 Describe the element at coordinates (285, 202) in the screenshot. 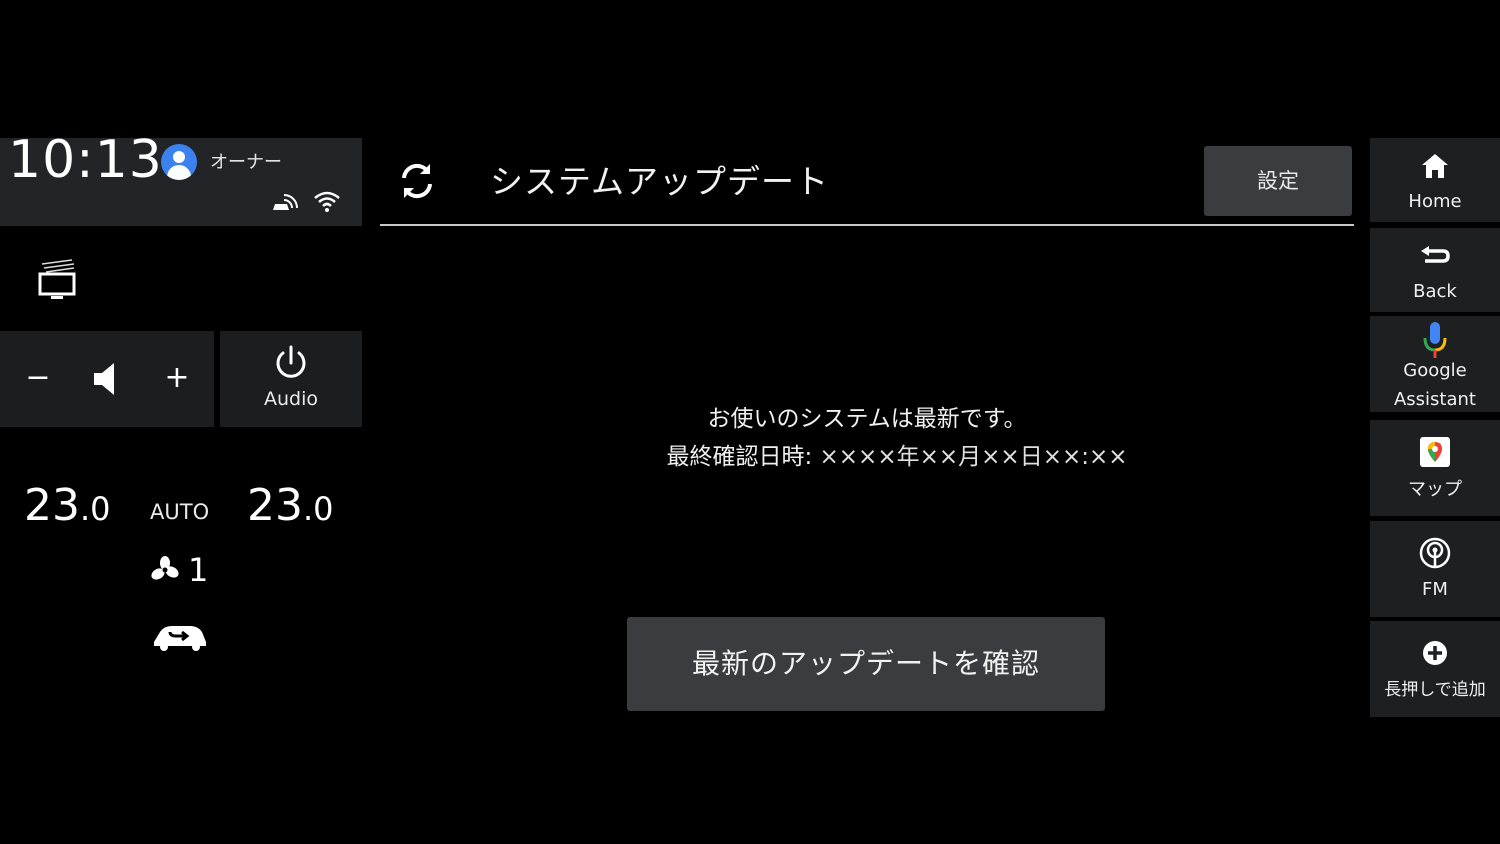

I see `car-connection-icon` at that location.